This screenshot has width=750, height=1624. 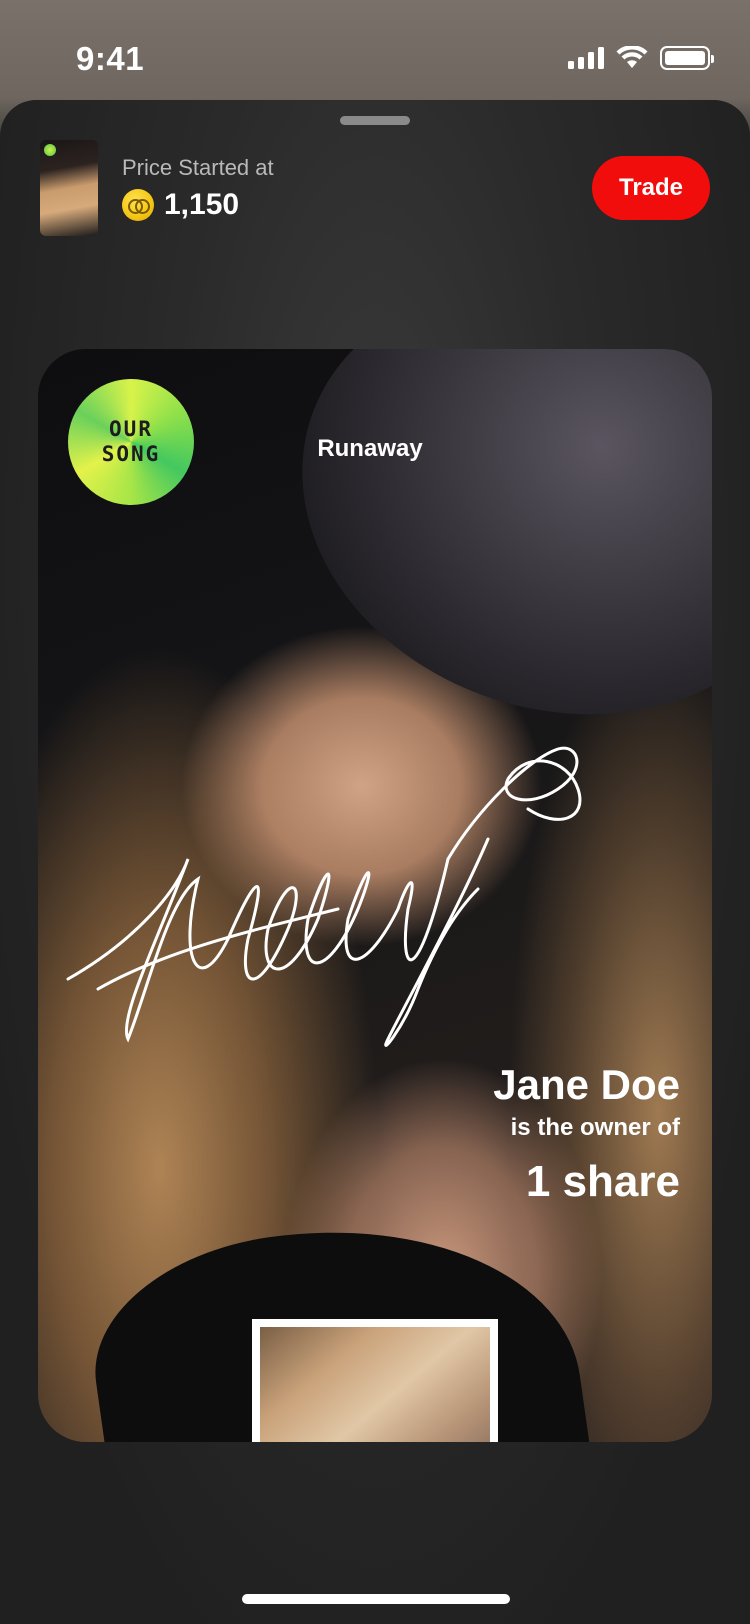 I want to click on status-icons, so click(x=641, y=58).